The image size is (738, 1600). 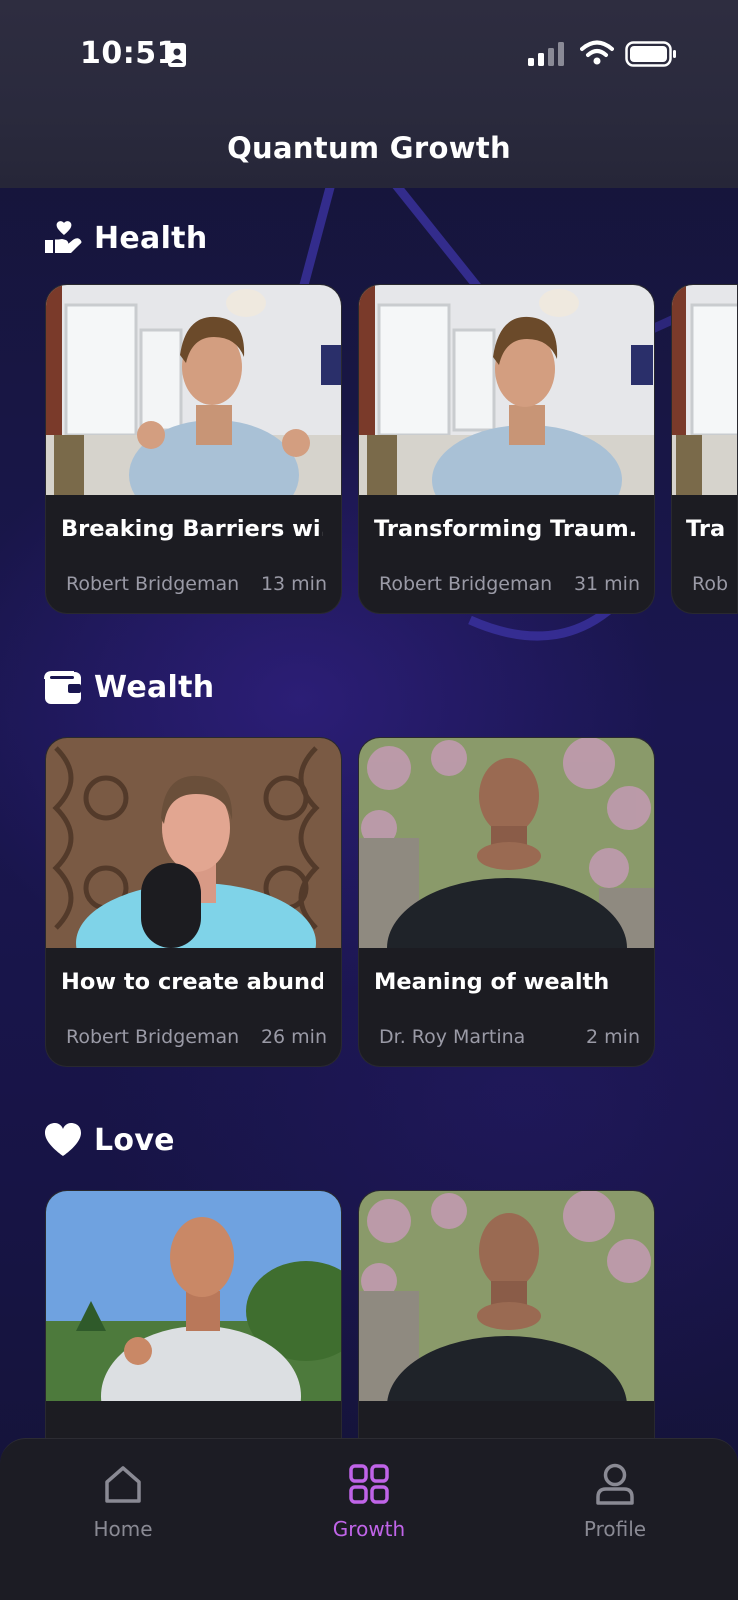 What do you see at coordinates (64, 687) in the screenshot?
I see `wallet-icon` at bounding box center [64, 687].